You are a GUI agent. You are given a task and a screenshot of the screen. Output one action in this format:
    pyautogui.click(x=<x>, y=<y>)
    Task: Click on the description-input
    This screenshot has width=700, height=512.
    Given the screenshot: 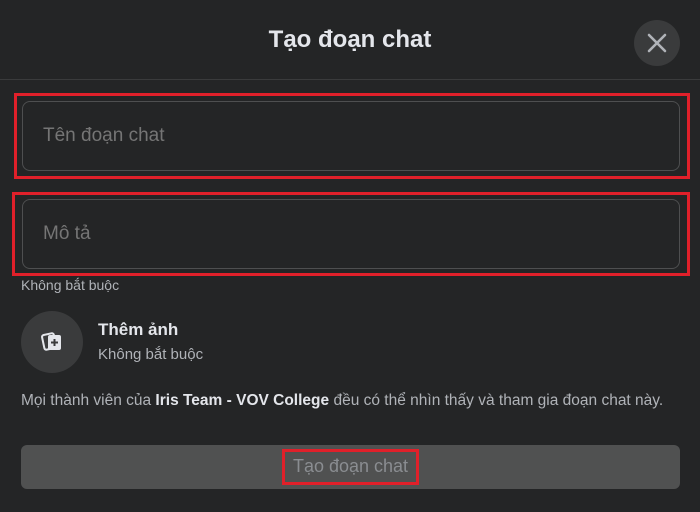 What is the action you would take?
    pyautogui.click(x=351, y=234)
    